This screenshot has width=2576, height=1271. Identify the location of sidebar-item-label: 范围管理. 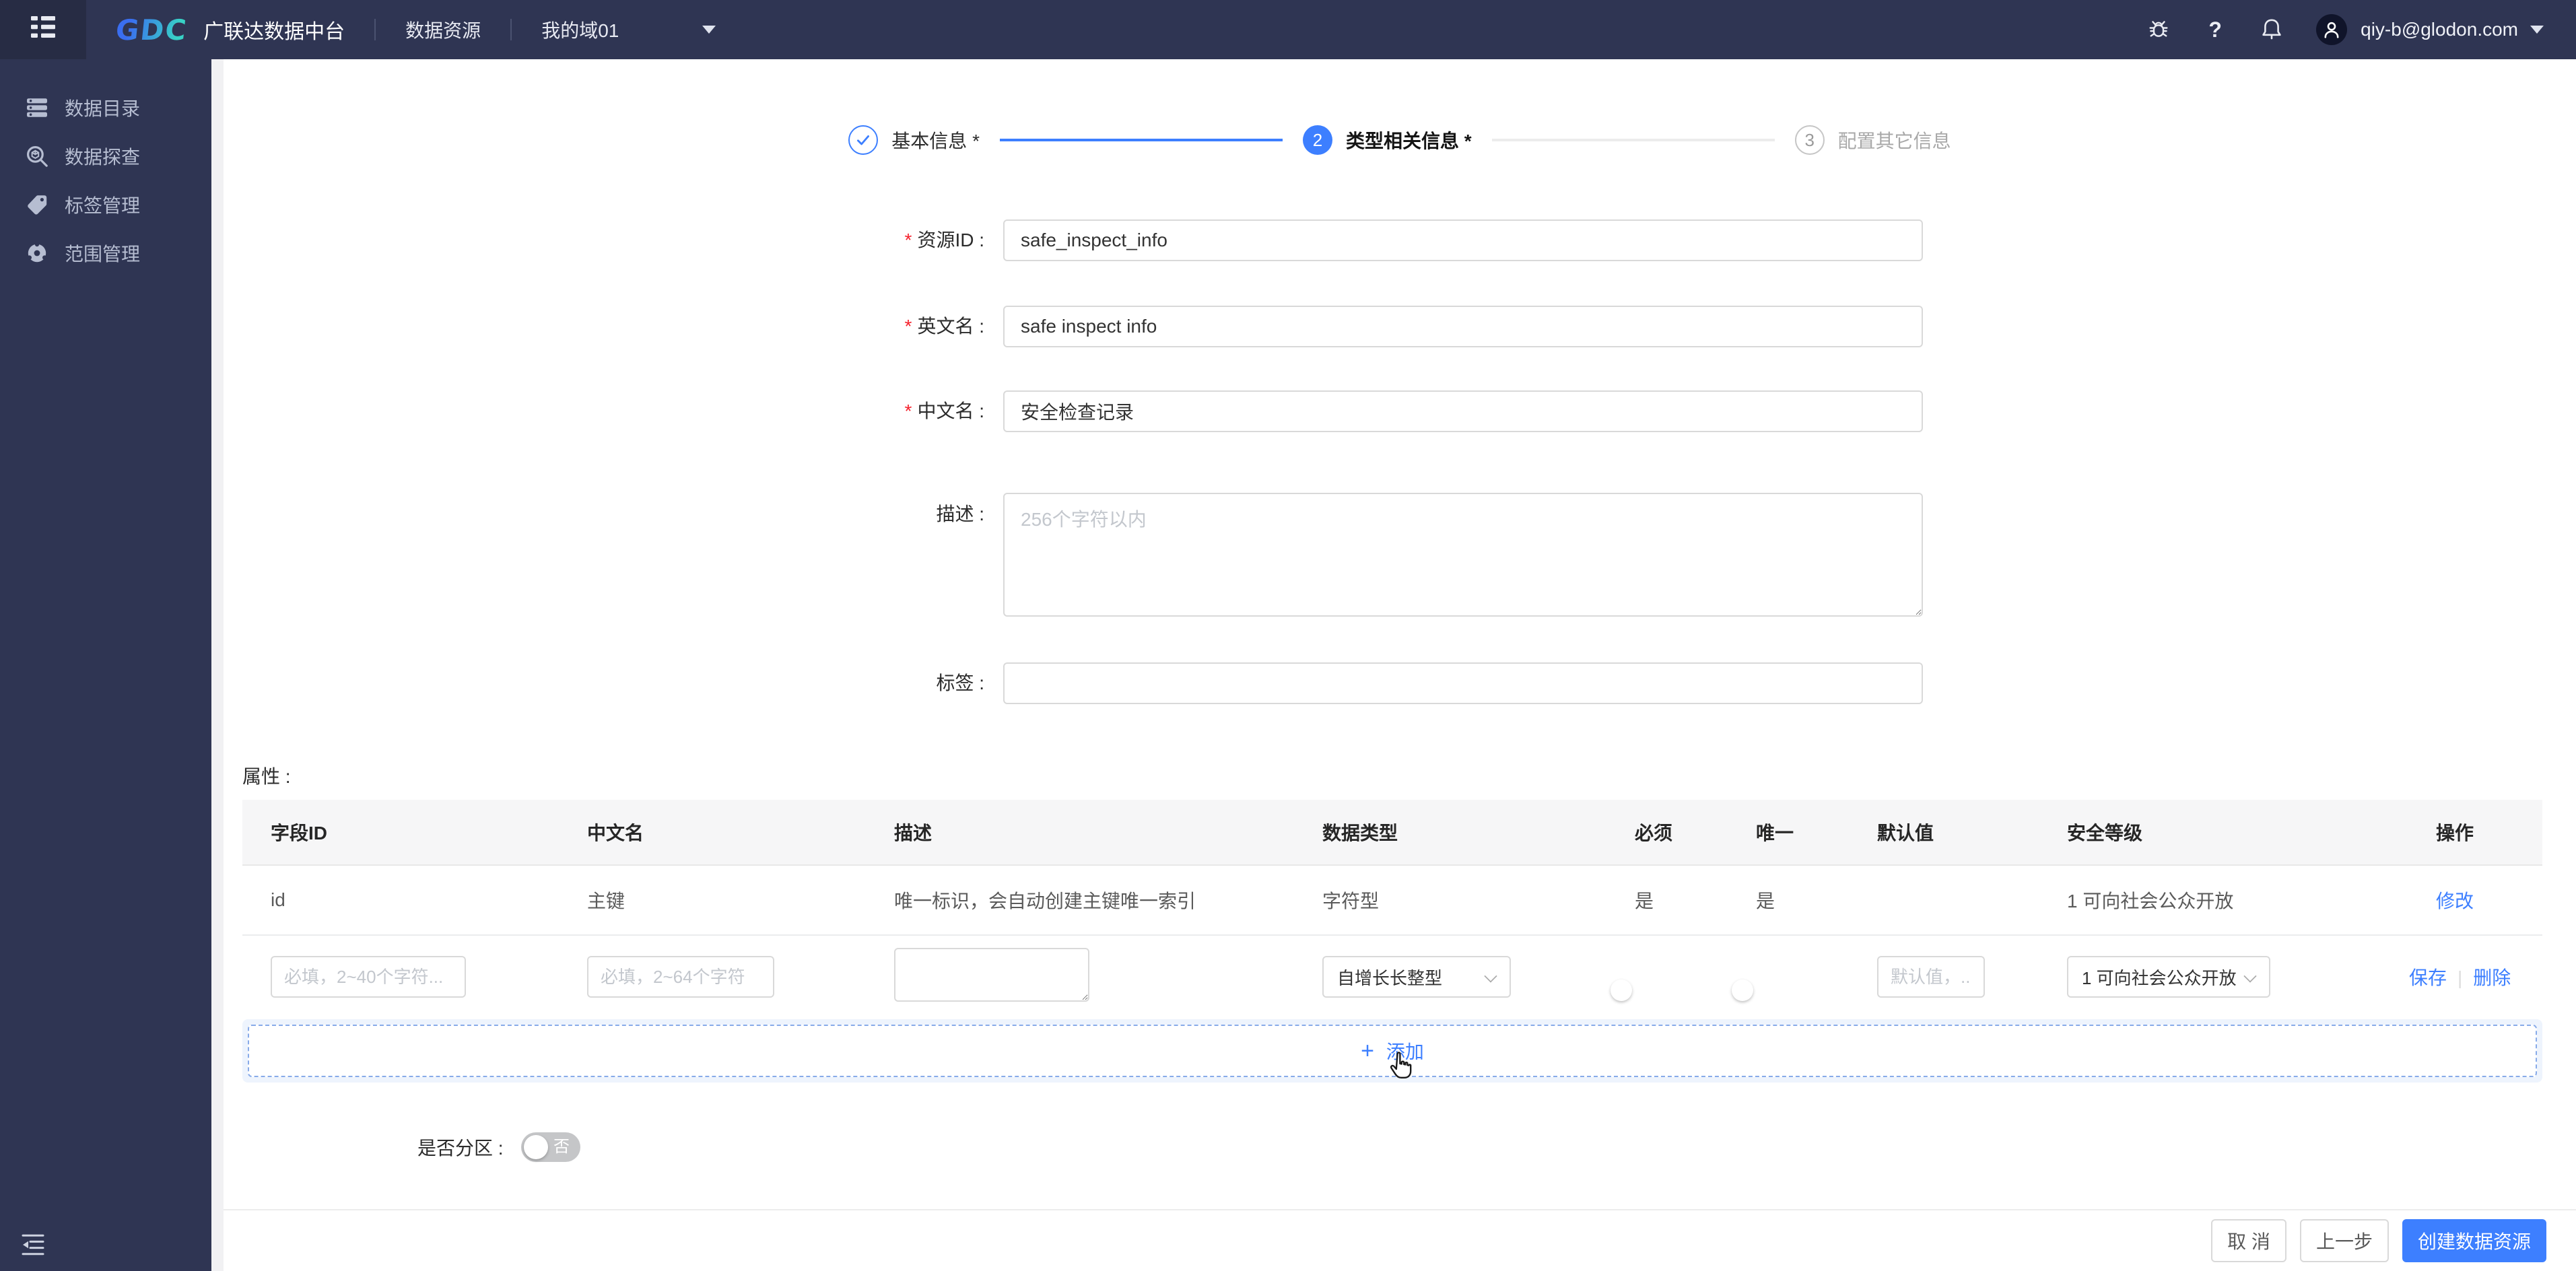
(103, 254).